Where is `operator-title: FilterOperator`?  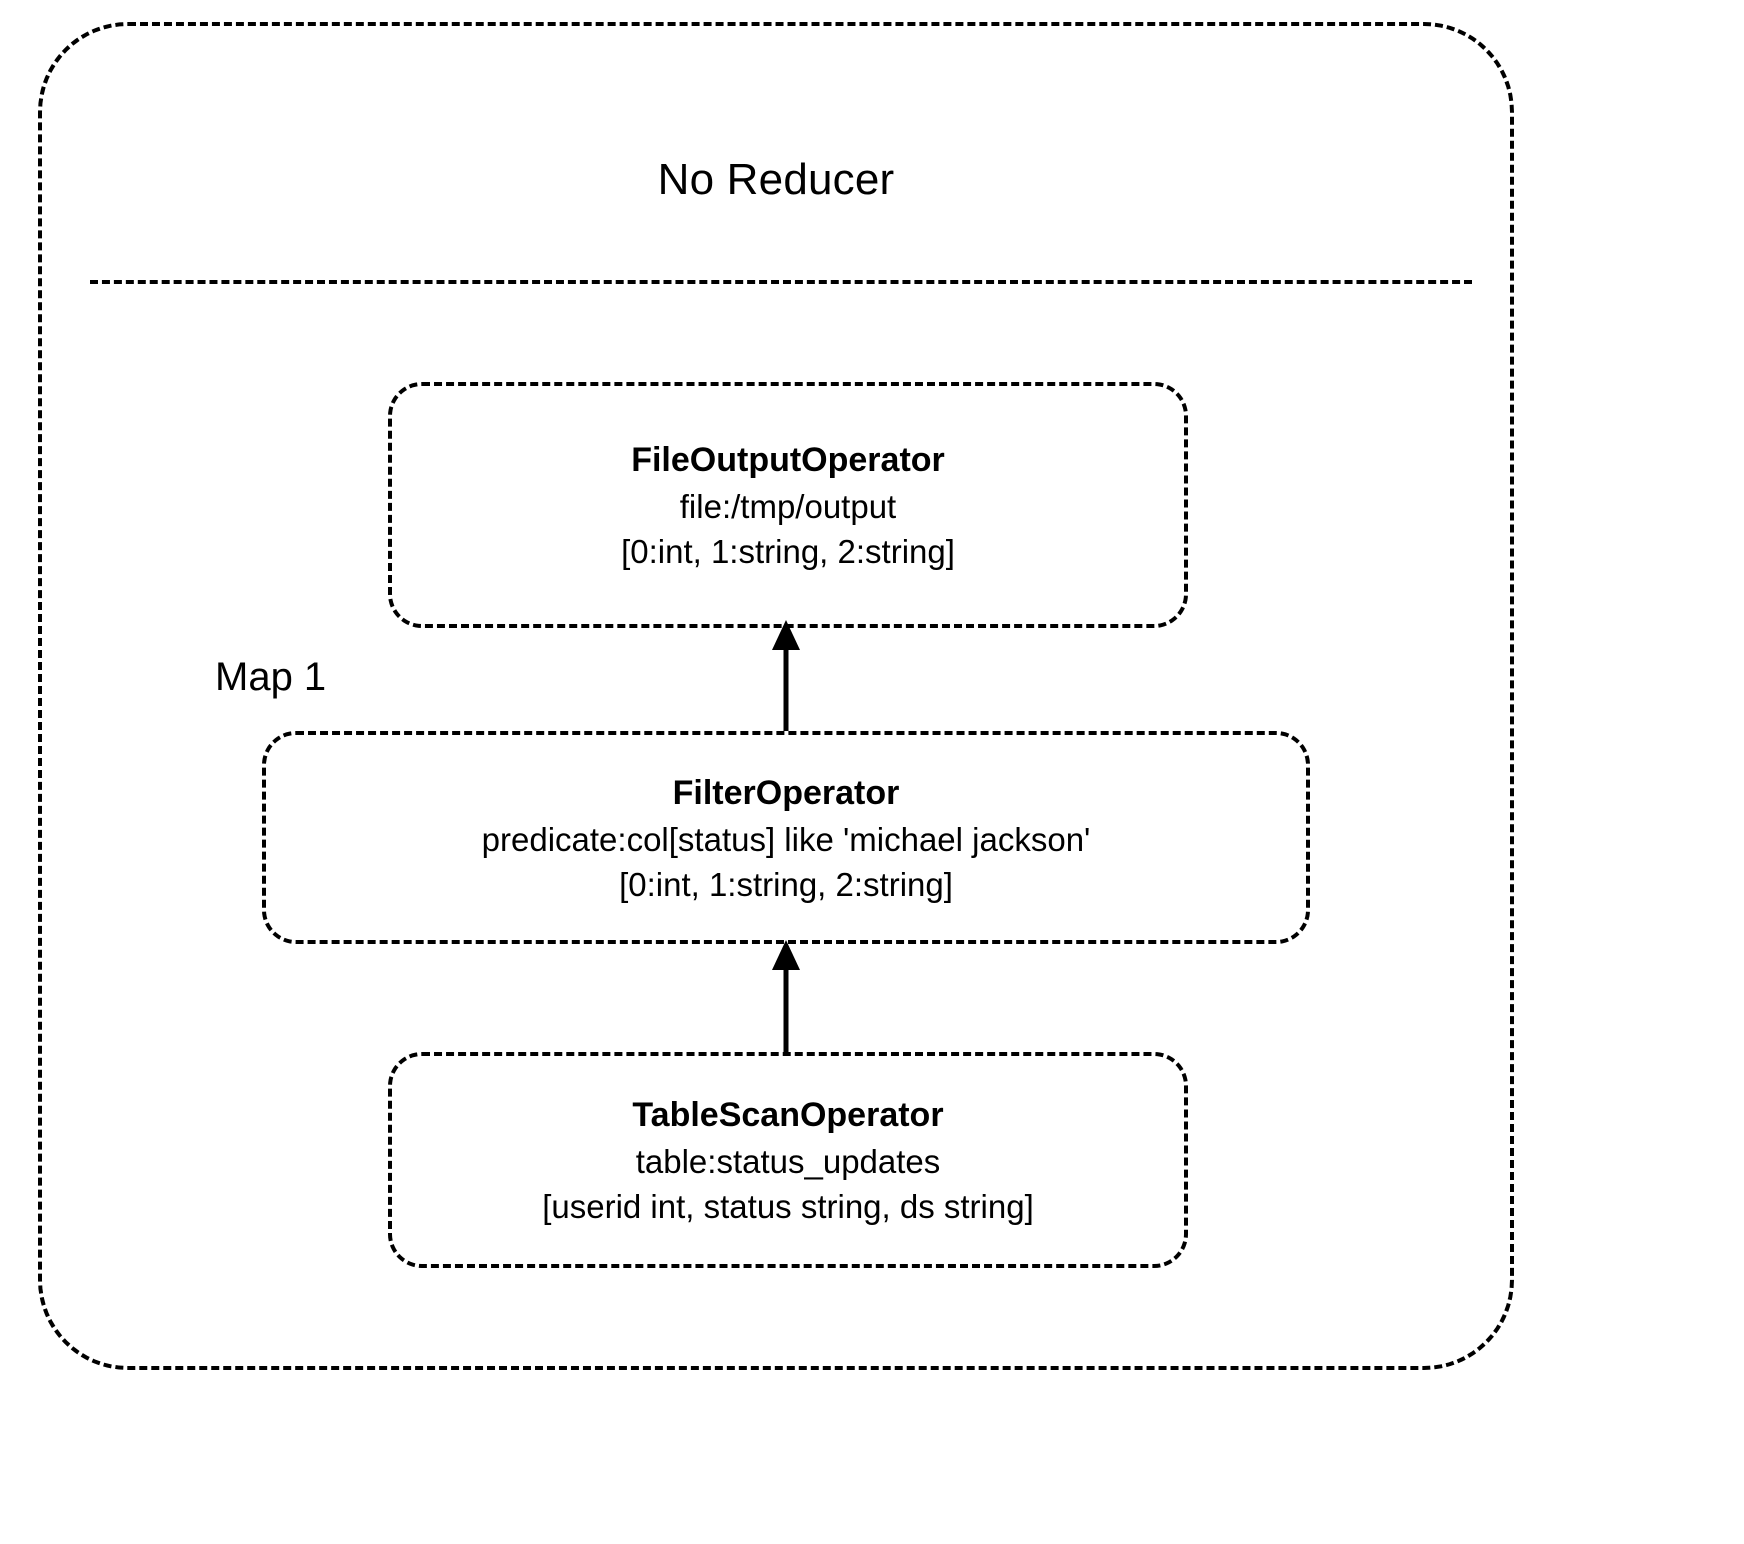
operator-title: FilterOperator is located at coordinates (786, 792).